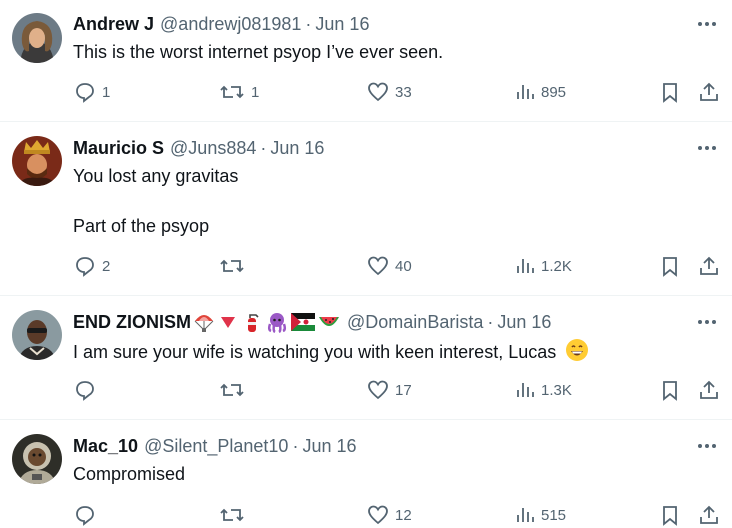 The image size is (732, 528). I want to click on like-count: 33, so click(403, 92).